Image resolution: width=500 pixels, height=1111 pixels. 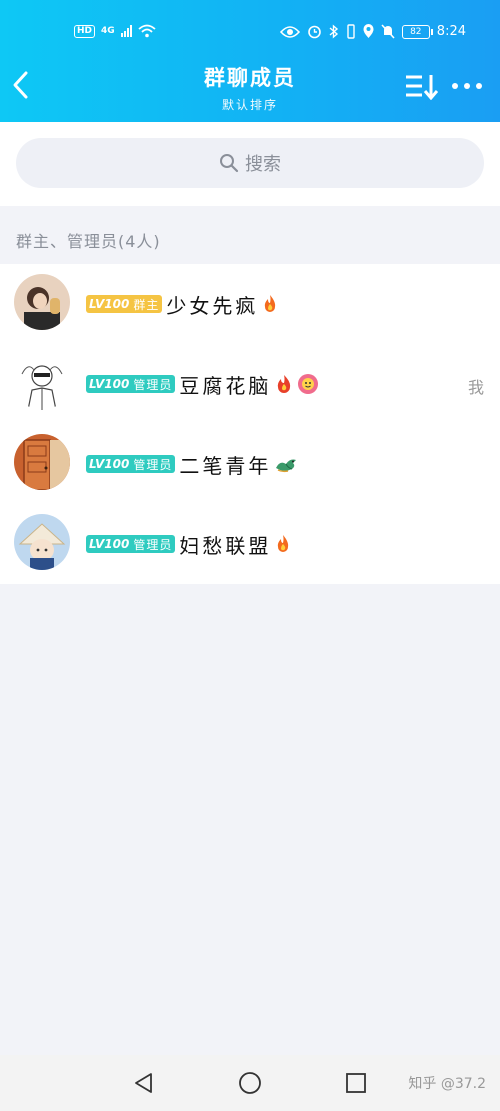 What do you see at coordinates (225, 465) in the screenshot?
I see `member-name: 二笔青年` at bounding box center [225, 465].